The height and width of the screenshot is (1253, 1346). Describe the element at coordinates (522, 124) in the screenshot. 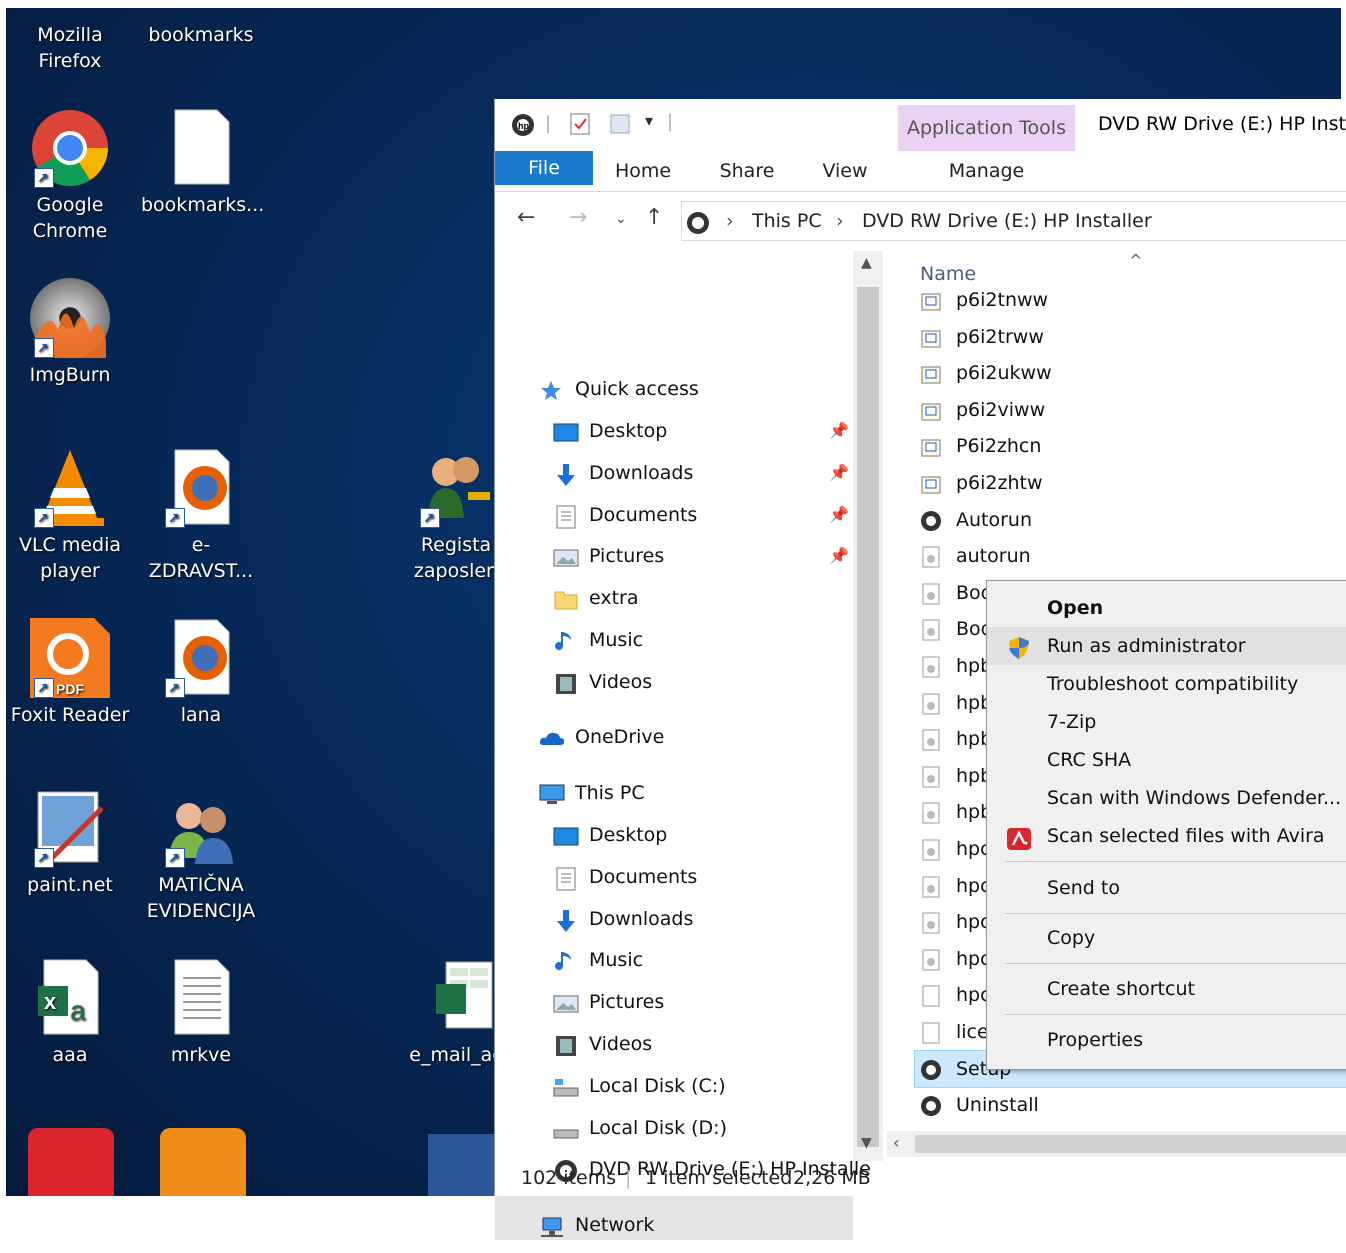

I see `hp-drive-icon: hp` at that location.